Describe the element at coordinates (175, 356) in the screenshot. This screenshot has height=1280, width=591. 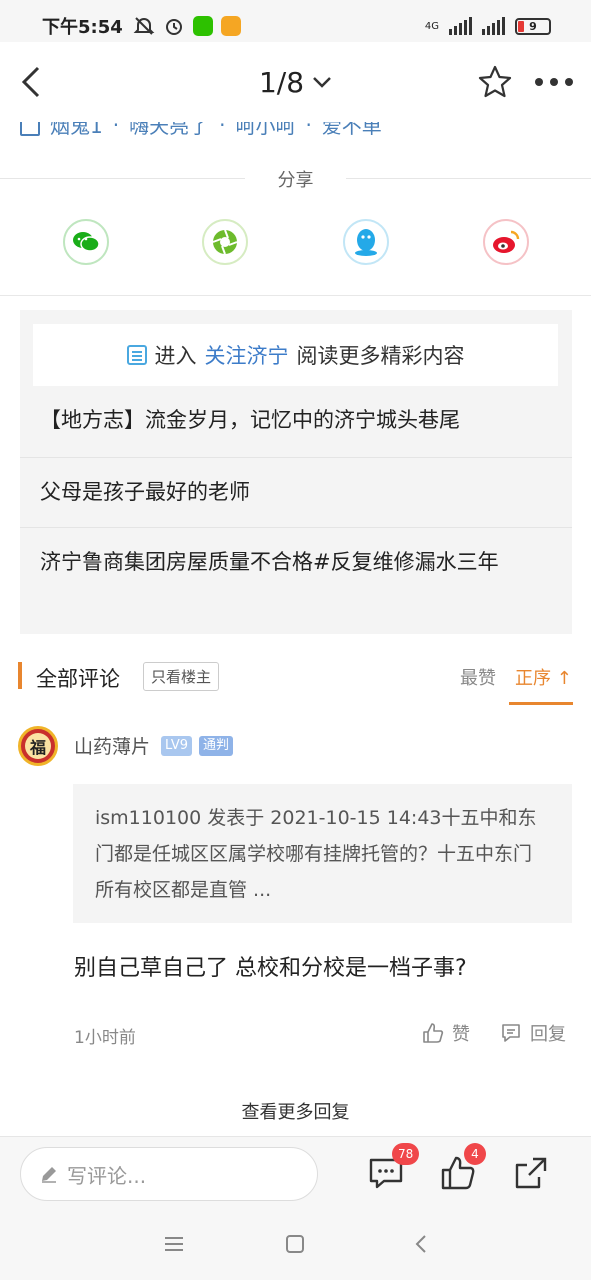
I see `enter-prefix: 进入` at that location.